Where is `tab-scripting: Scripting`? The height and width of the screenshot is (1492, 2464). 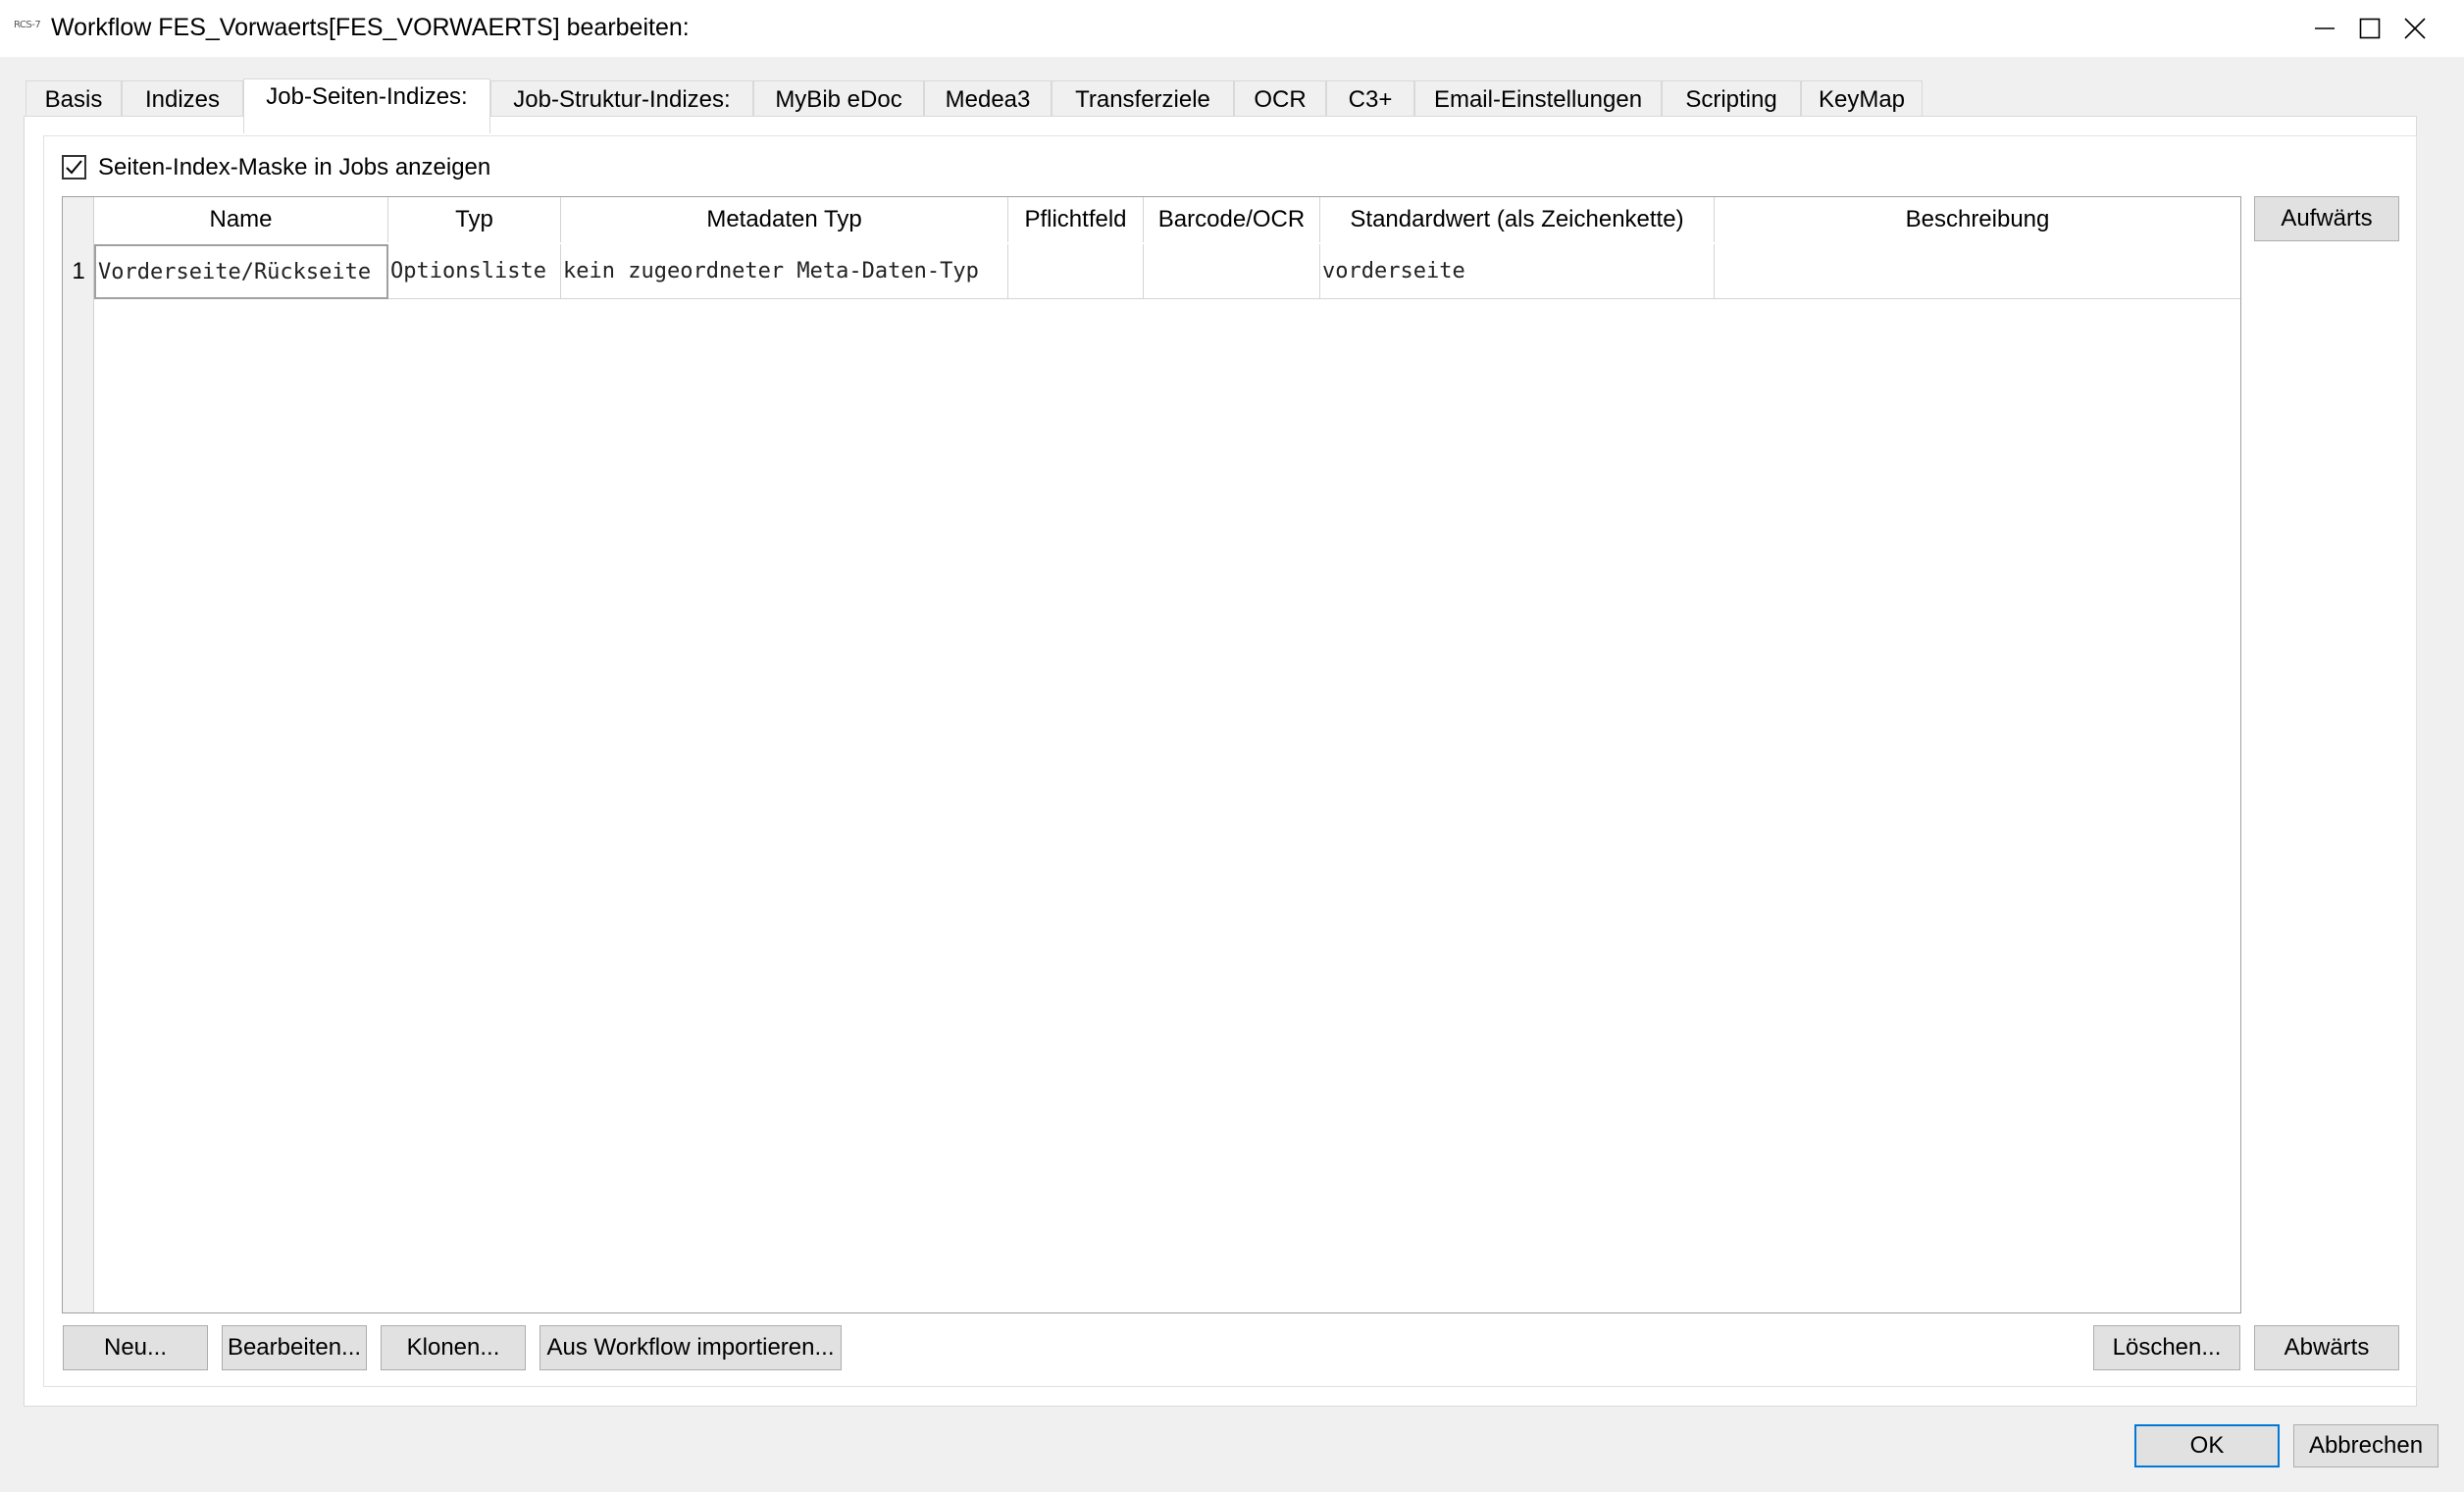
tab-scripting: Scripting is located at coordinates (1731, 99).